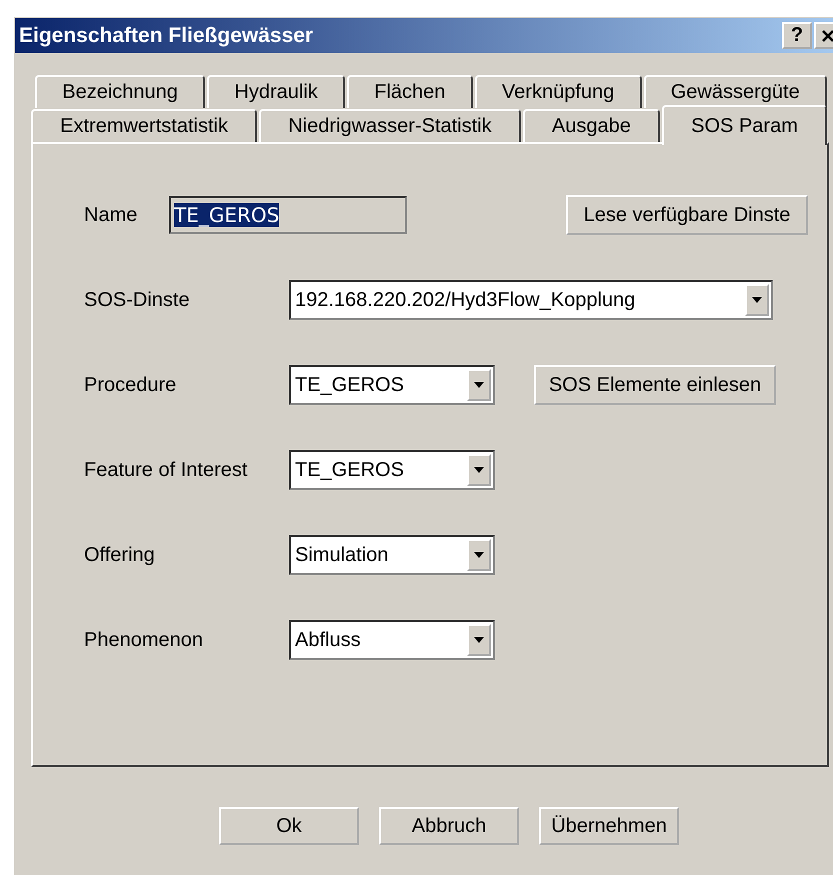  What do you see at coordinates (735, 91) in the screenshot?
I see `tab: Gewässergüte` at bounding box center [735, 91].